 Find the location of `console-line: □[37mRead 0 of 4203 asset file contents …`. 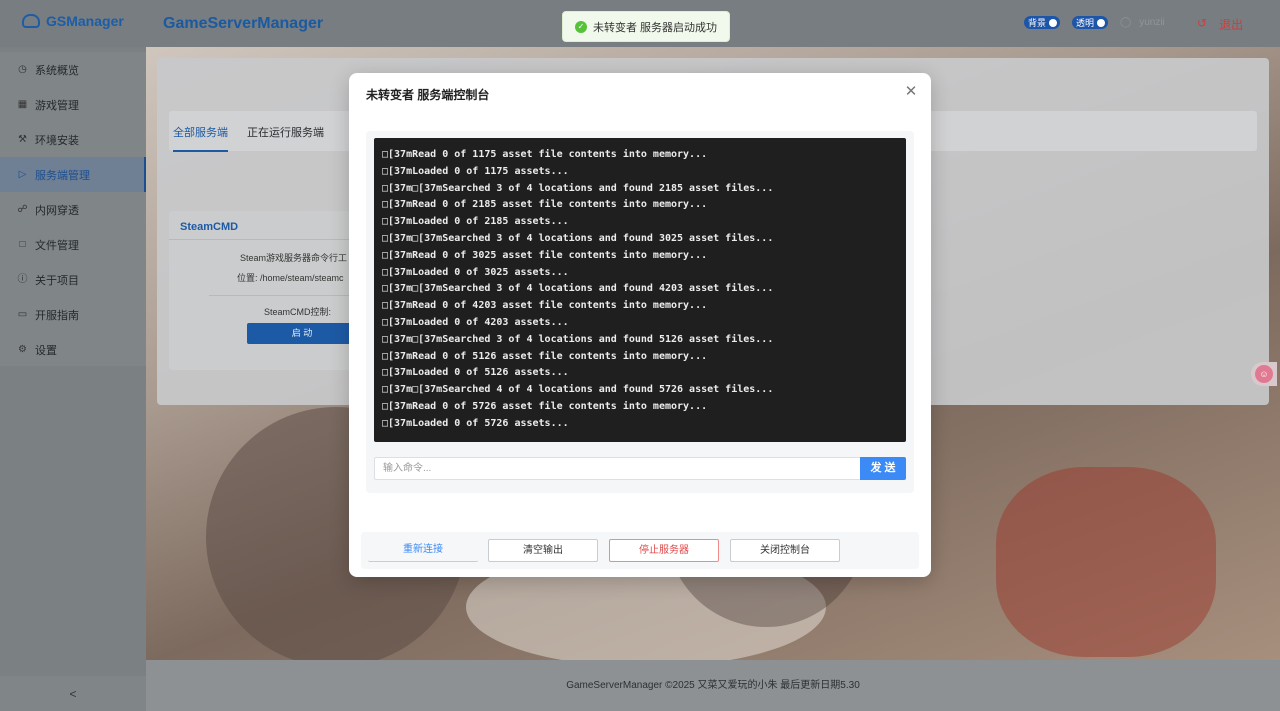

console-line: □[37mRead 0 of 4203 asset file contents … is located at coordinates (545, 306).